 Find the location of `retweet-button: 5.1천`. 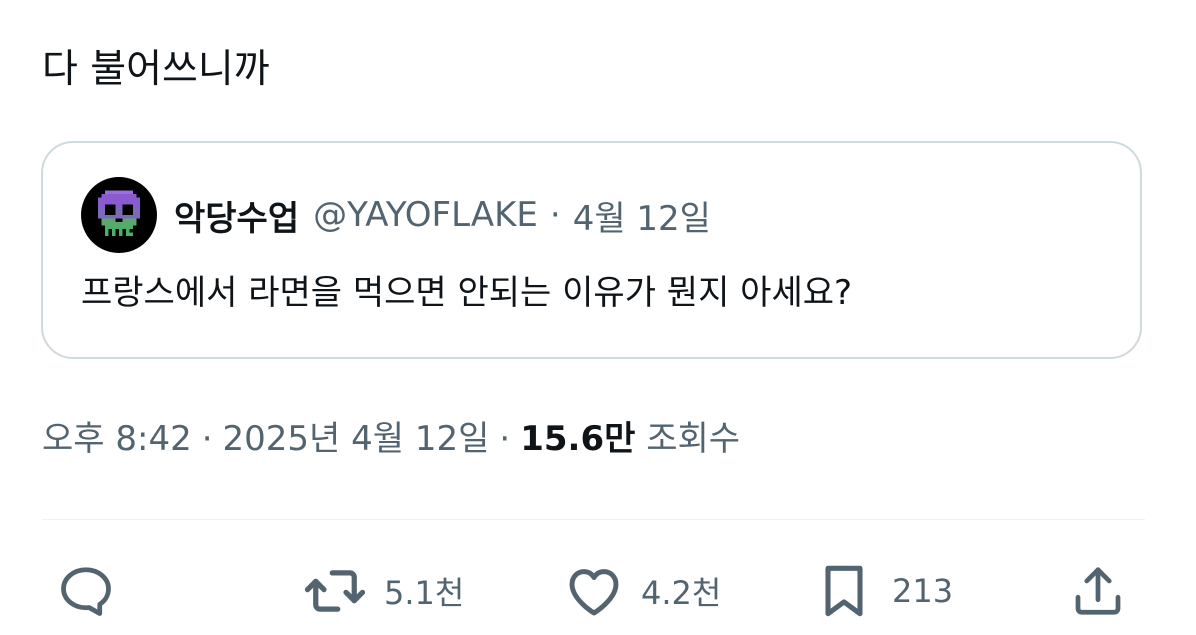

retweet-button: 5.1천 is located at coordinates (383, 591).